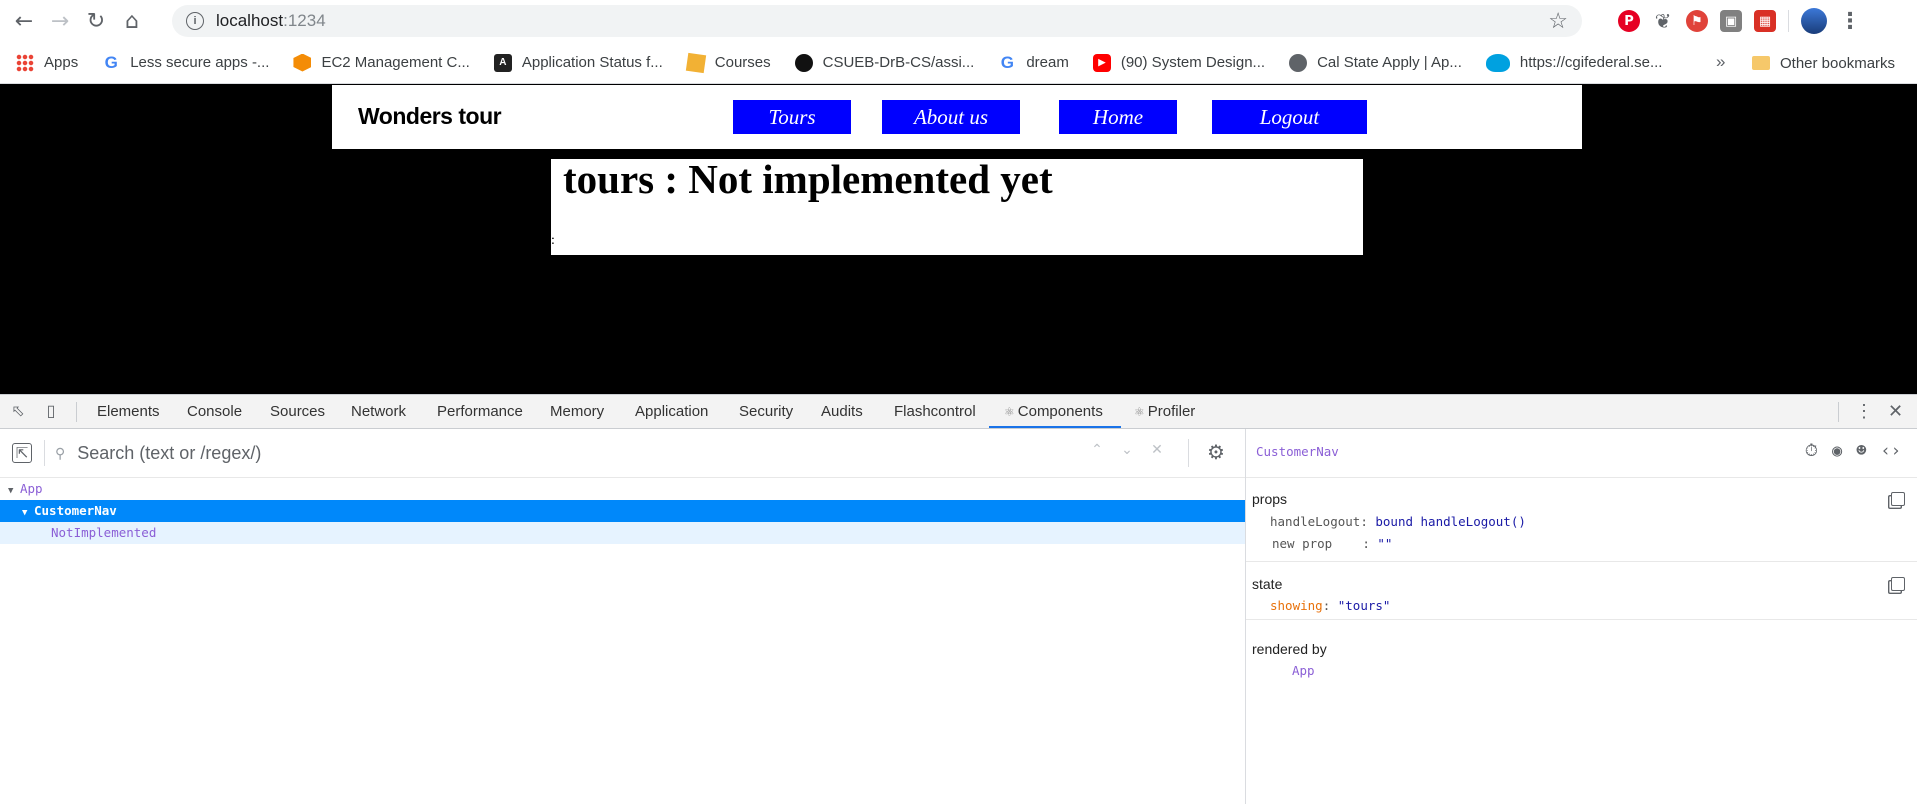  Describe the element at coordinates (18, 412) in the screenshot. I see `inspect-element-icon: ⬁` at that location.